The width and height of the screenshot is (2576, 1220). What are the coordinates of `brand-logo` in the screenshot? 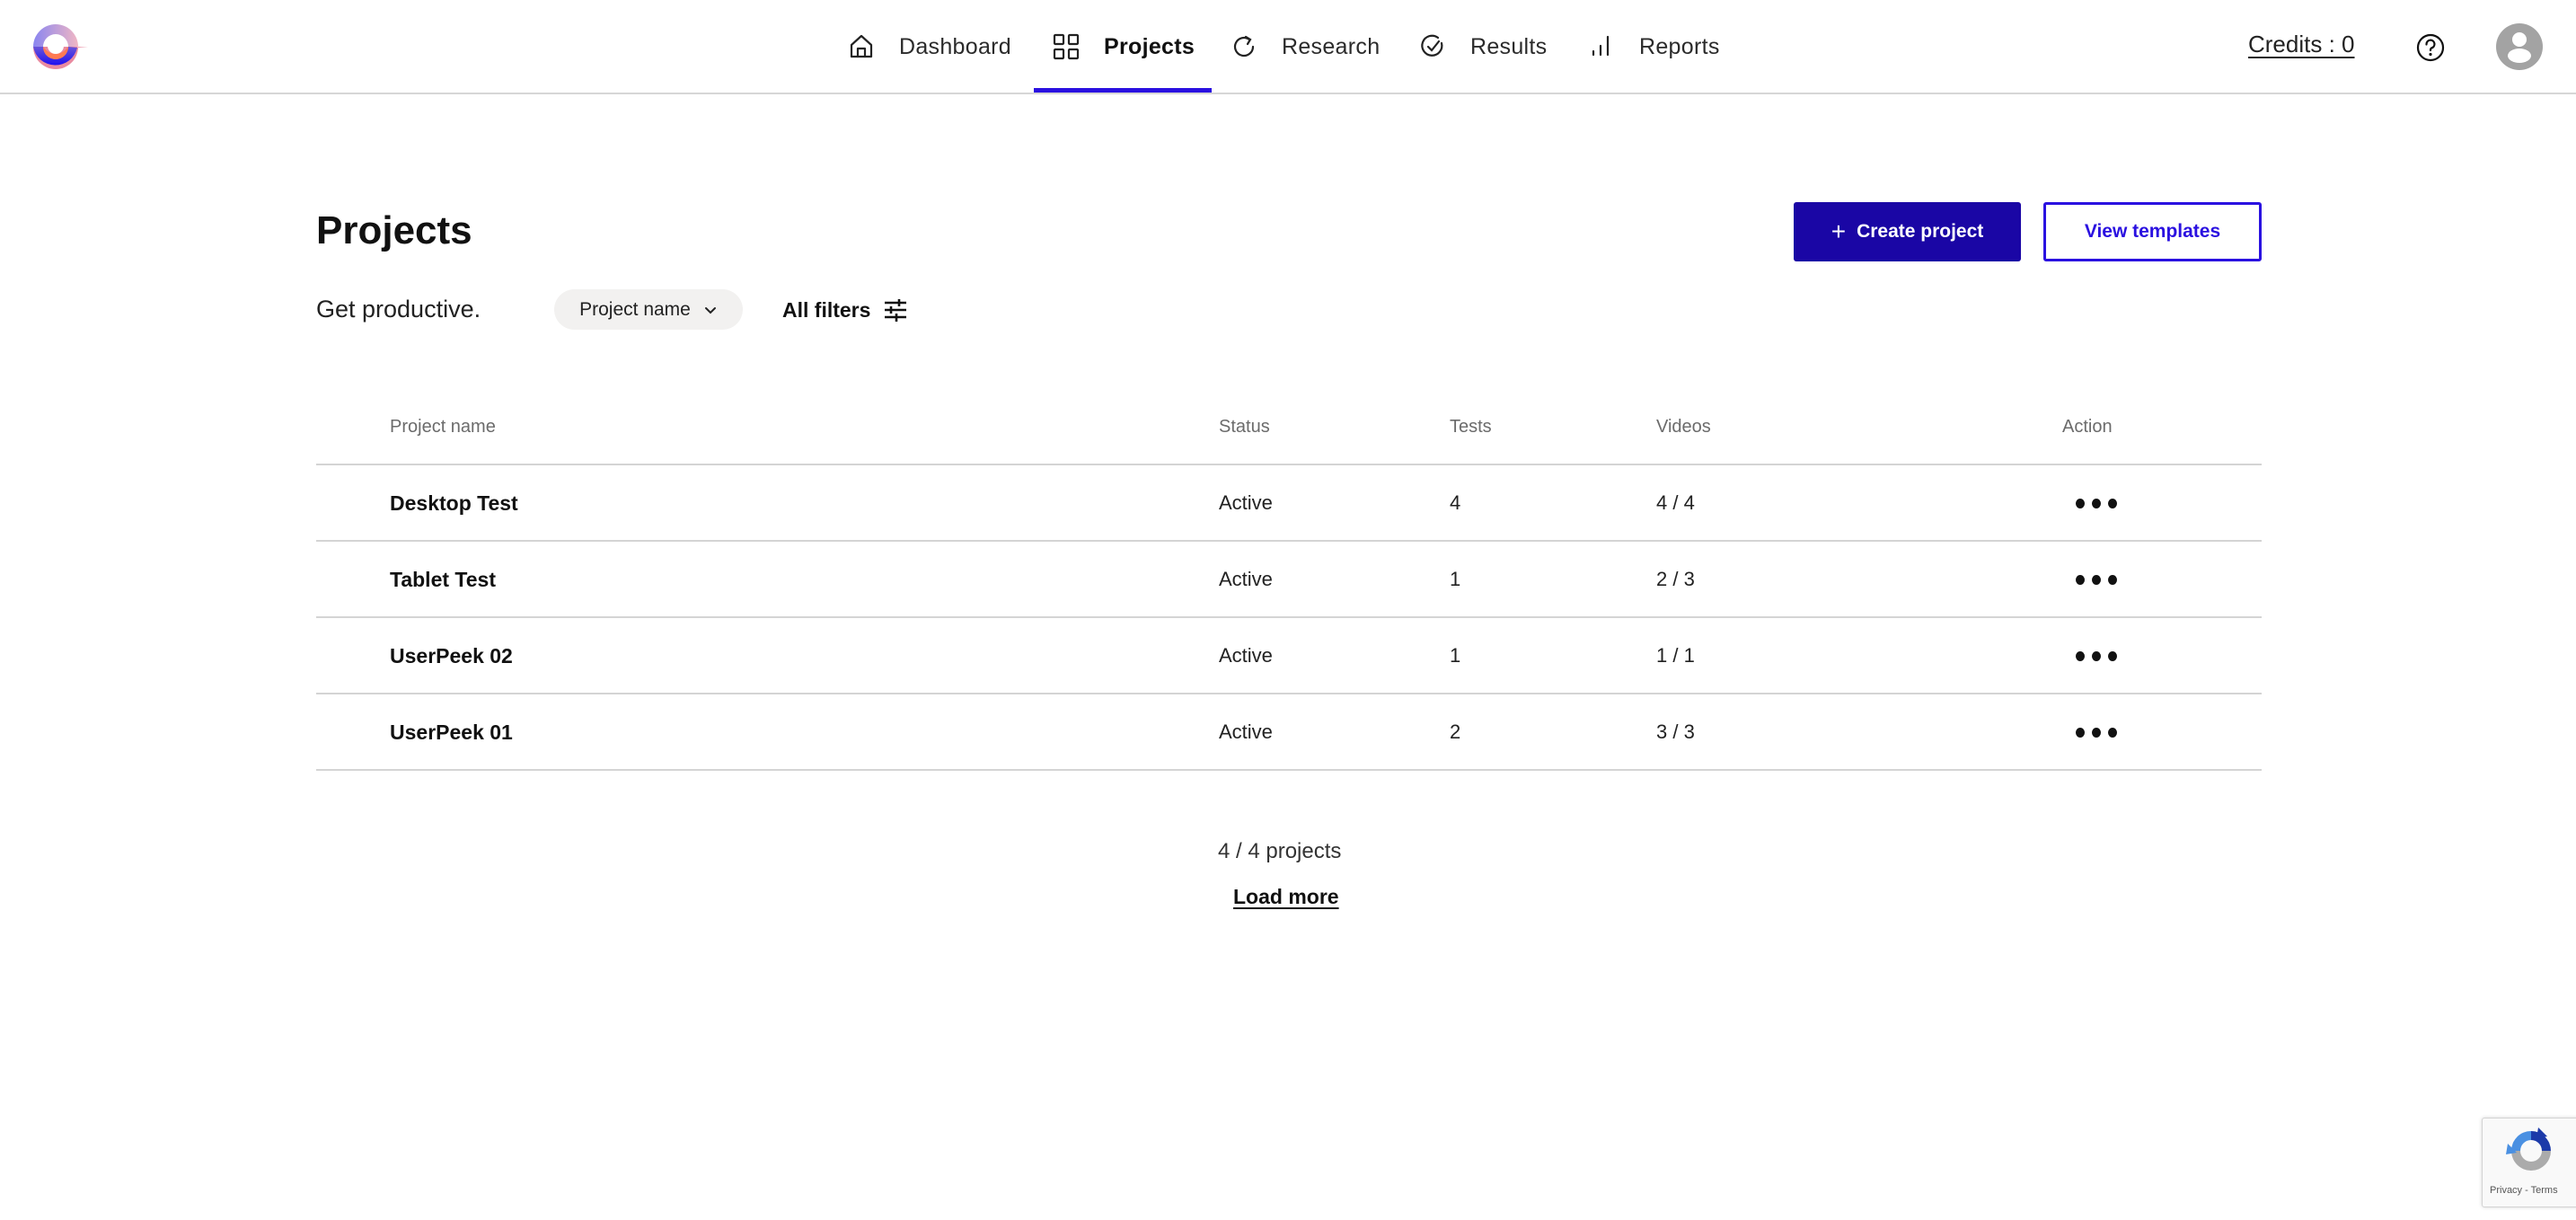 It's located at (60, 46).